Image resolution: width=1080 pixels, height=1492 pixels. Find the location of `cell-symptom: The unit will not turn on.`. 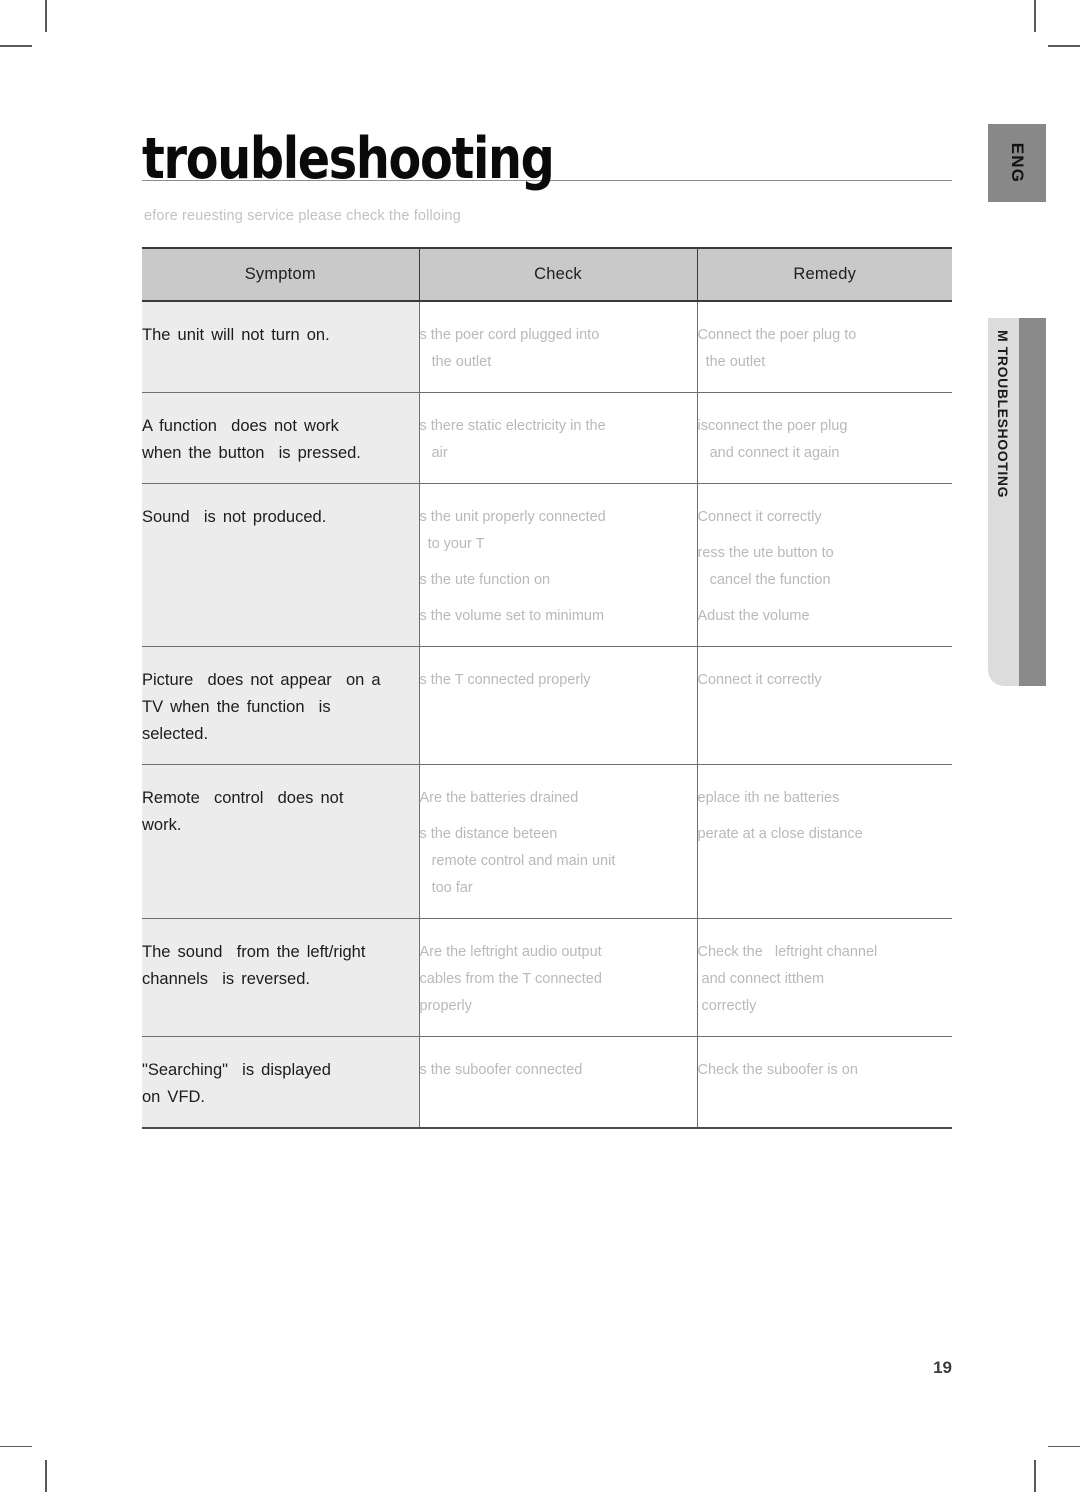

cell-symptom: The unit will not turn on. is located at coordinates (280, 347).